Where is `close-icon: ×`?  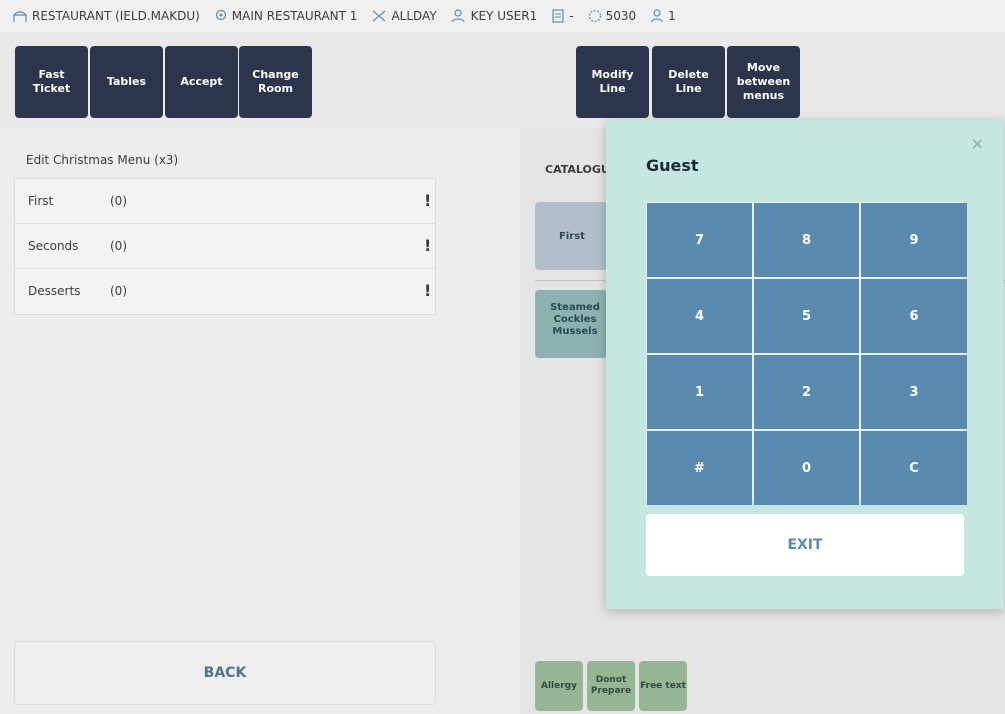
close-icon: × is located at coordinates (977, 143).